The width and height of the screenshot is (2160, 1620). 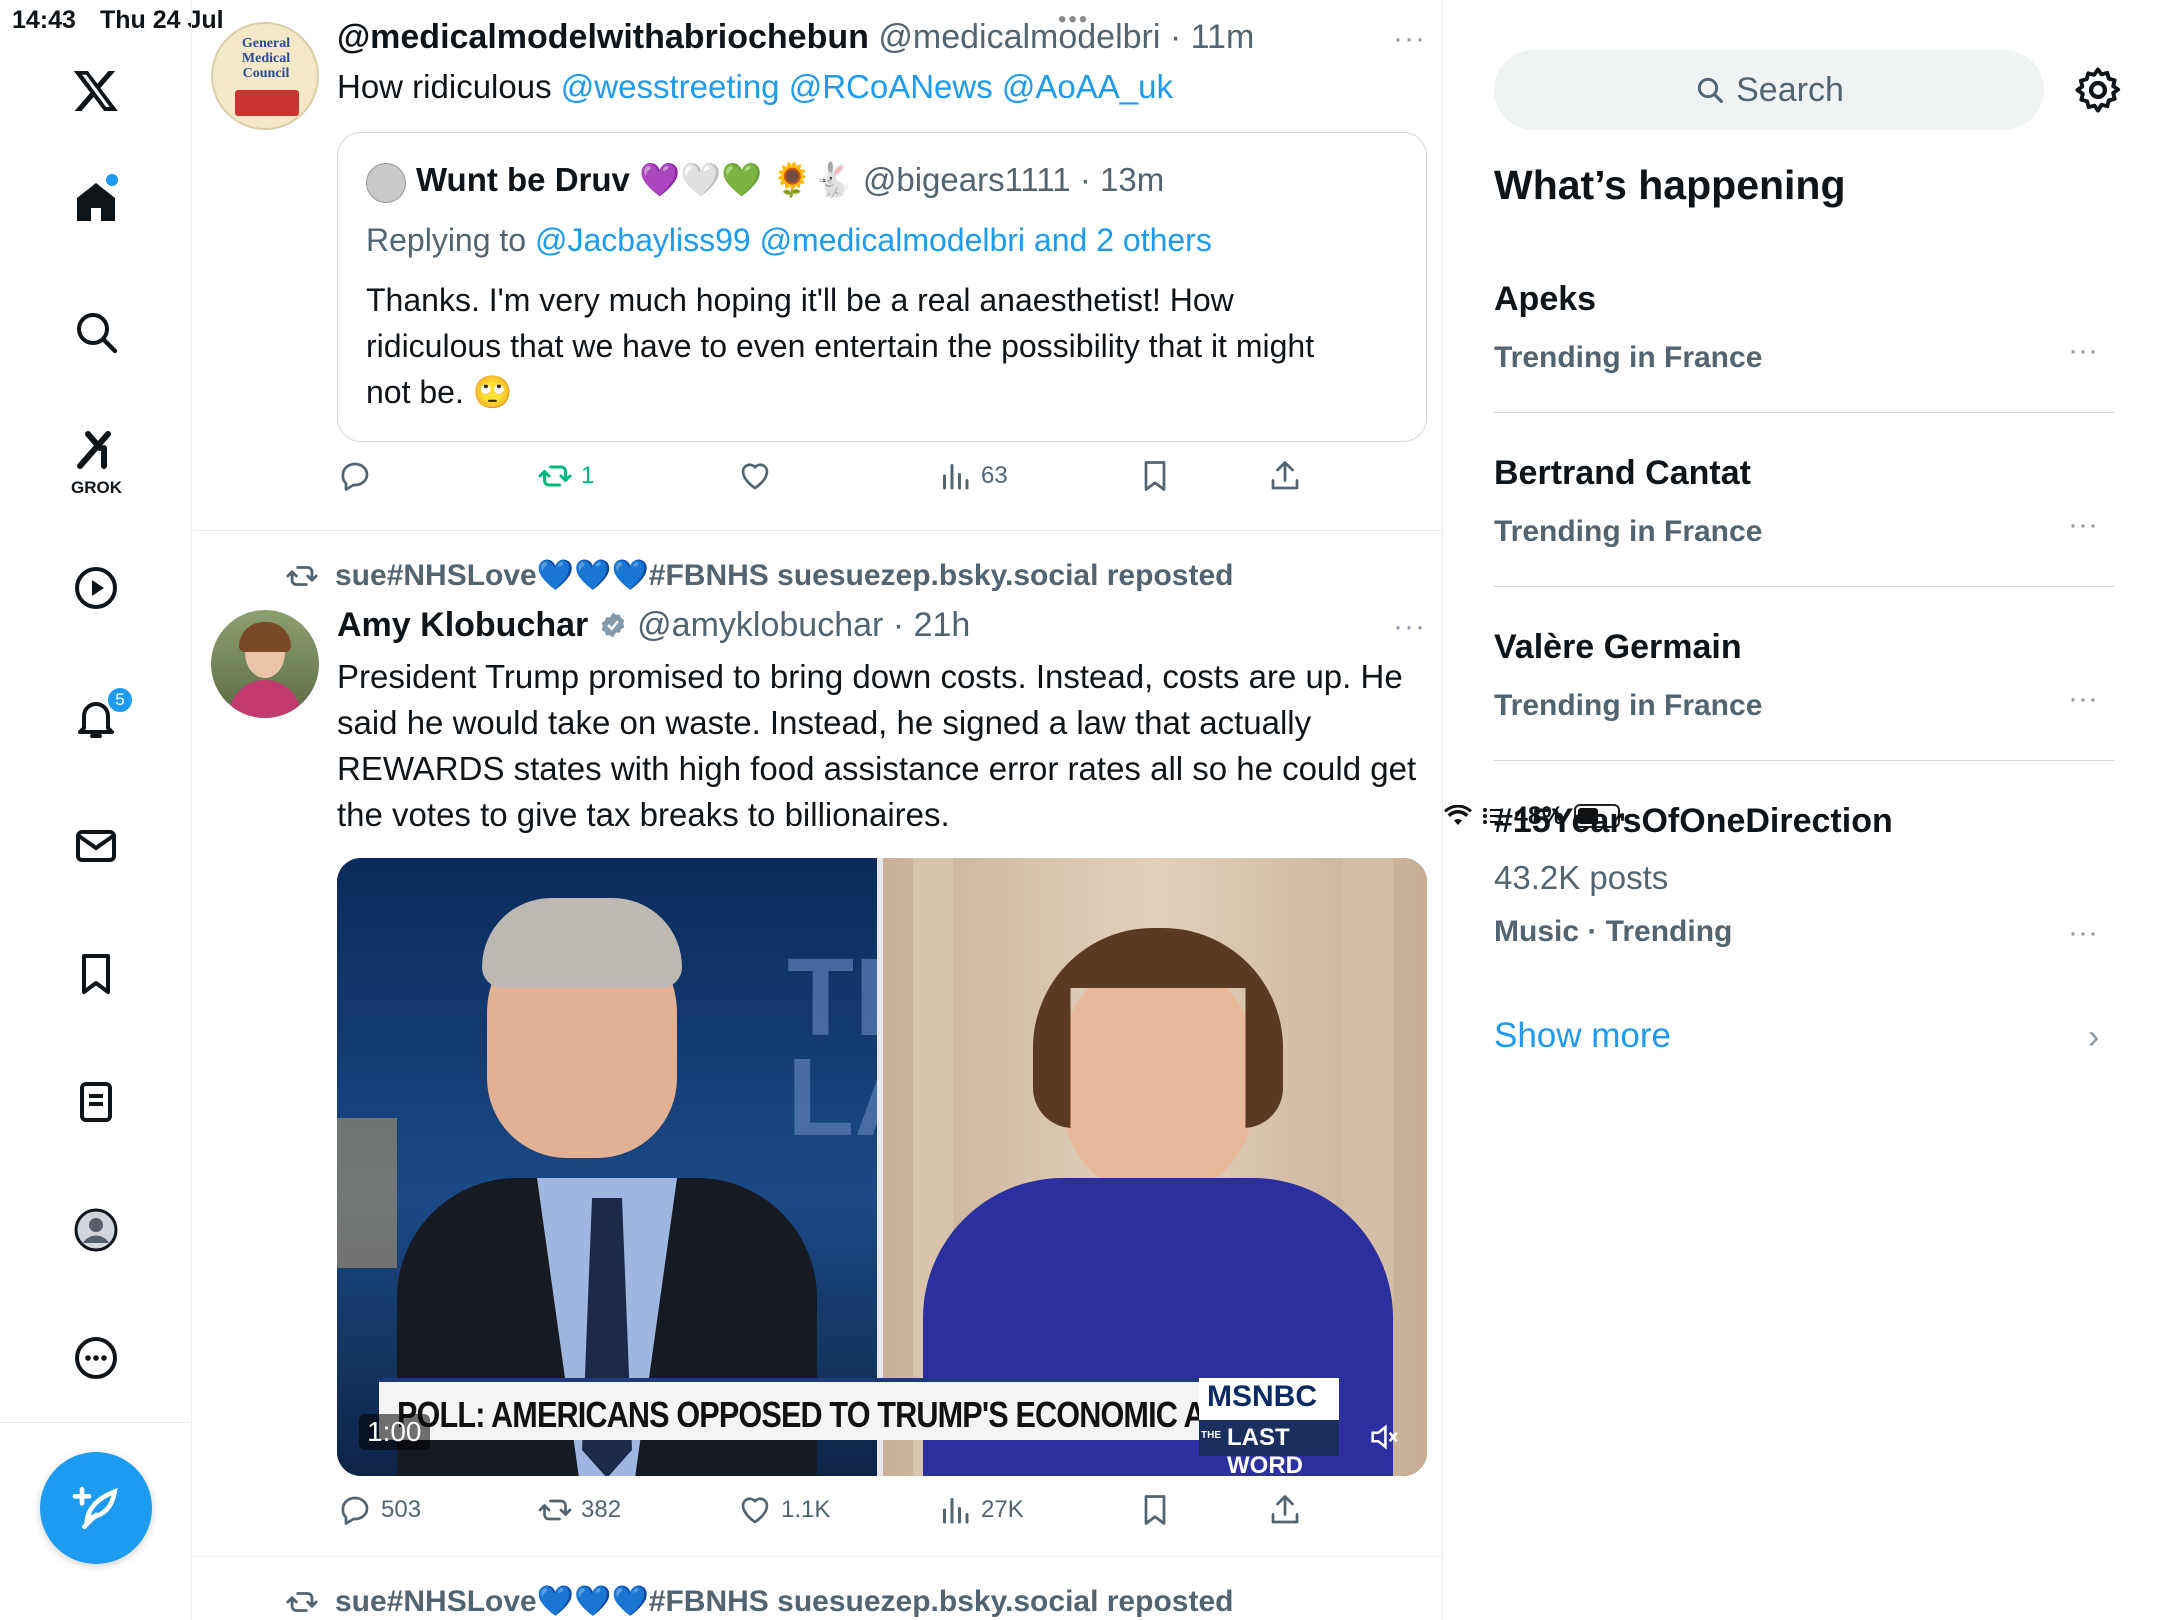 What do you see at coordinates (1384, 1437) in the screenshot?
I see `mute-icon` at bounding box center [1384, 1437].